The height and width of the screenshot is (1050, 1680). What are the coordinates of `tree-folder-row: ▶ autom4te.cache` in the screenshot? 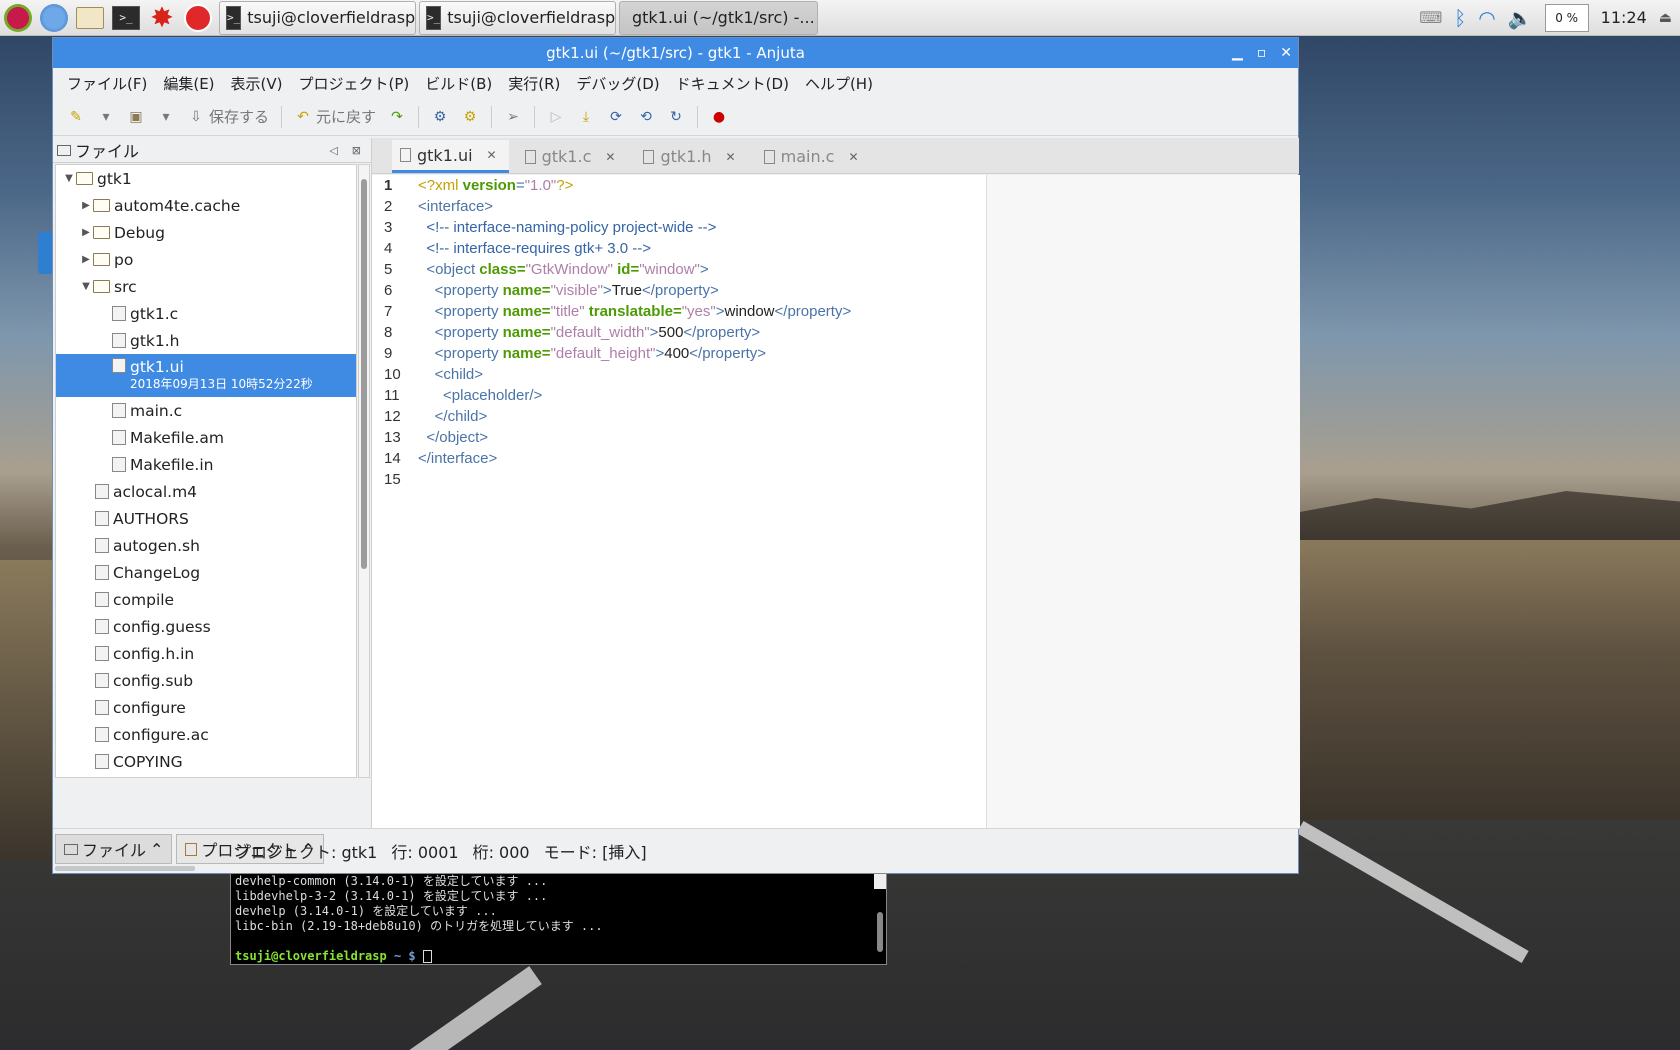 It's located at (206, 205).